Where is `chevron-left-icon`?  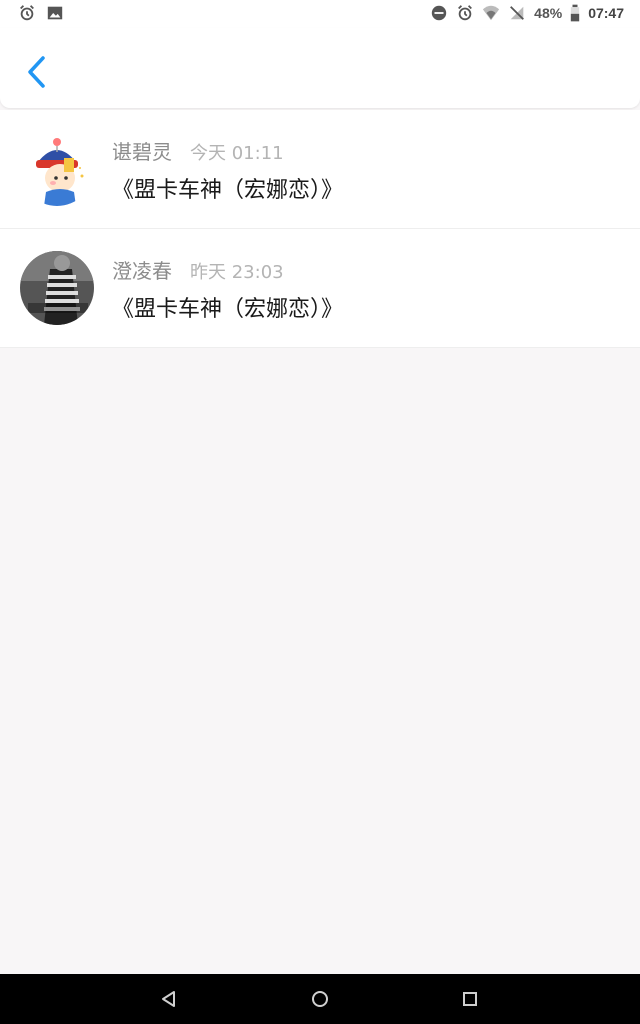 chevron-left-icon is located at coordinates (36, 72).